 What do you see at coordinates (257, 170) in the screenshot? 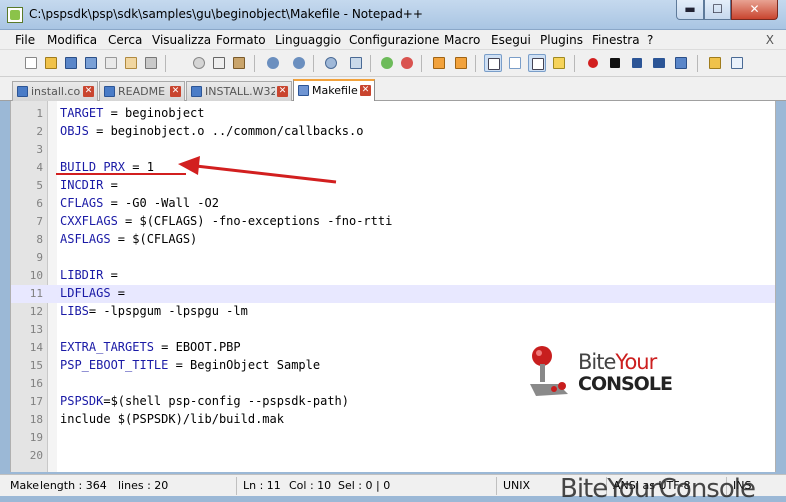
I see `annotation-arrow` at bounding box center [257, 170].